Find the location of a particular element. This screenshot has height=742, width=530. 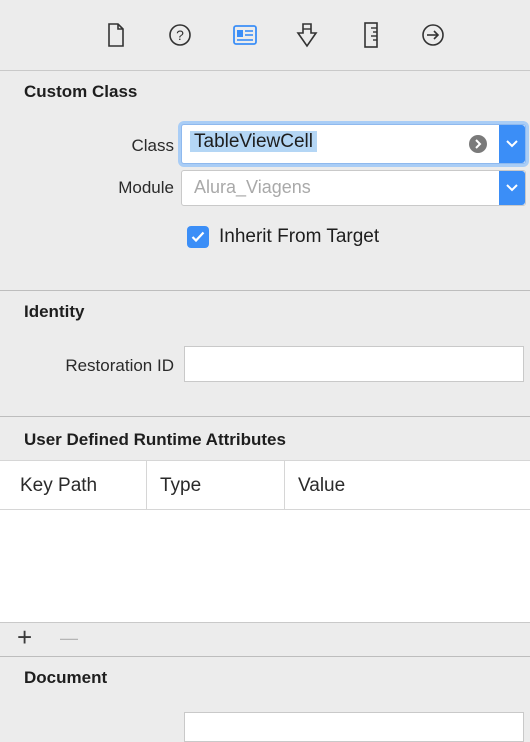

runtime-attributes-title: User Defined Runtime Attributes is located at coordinates (155, 439).